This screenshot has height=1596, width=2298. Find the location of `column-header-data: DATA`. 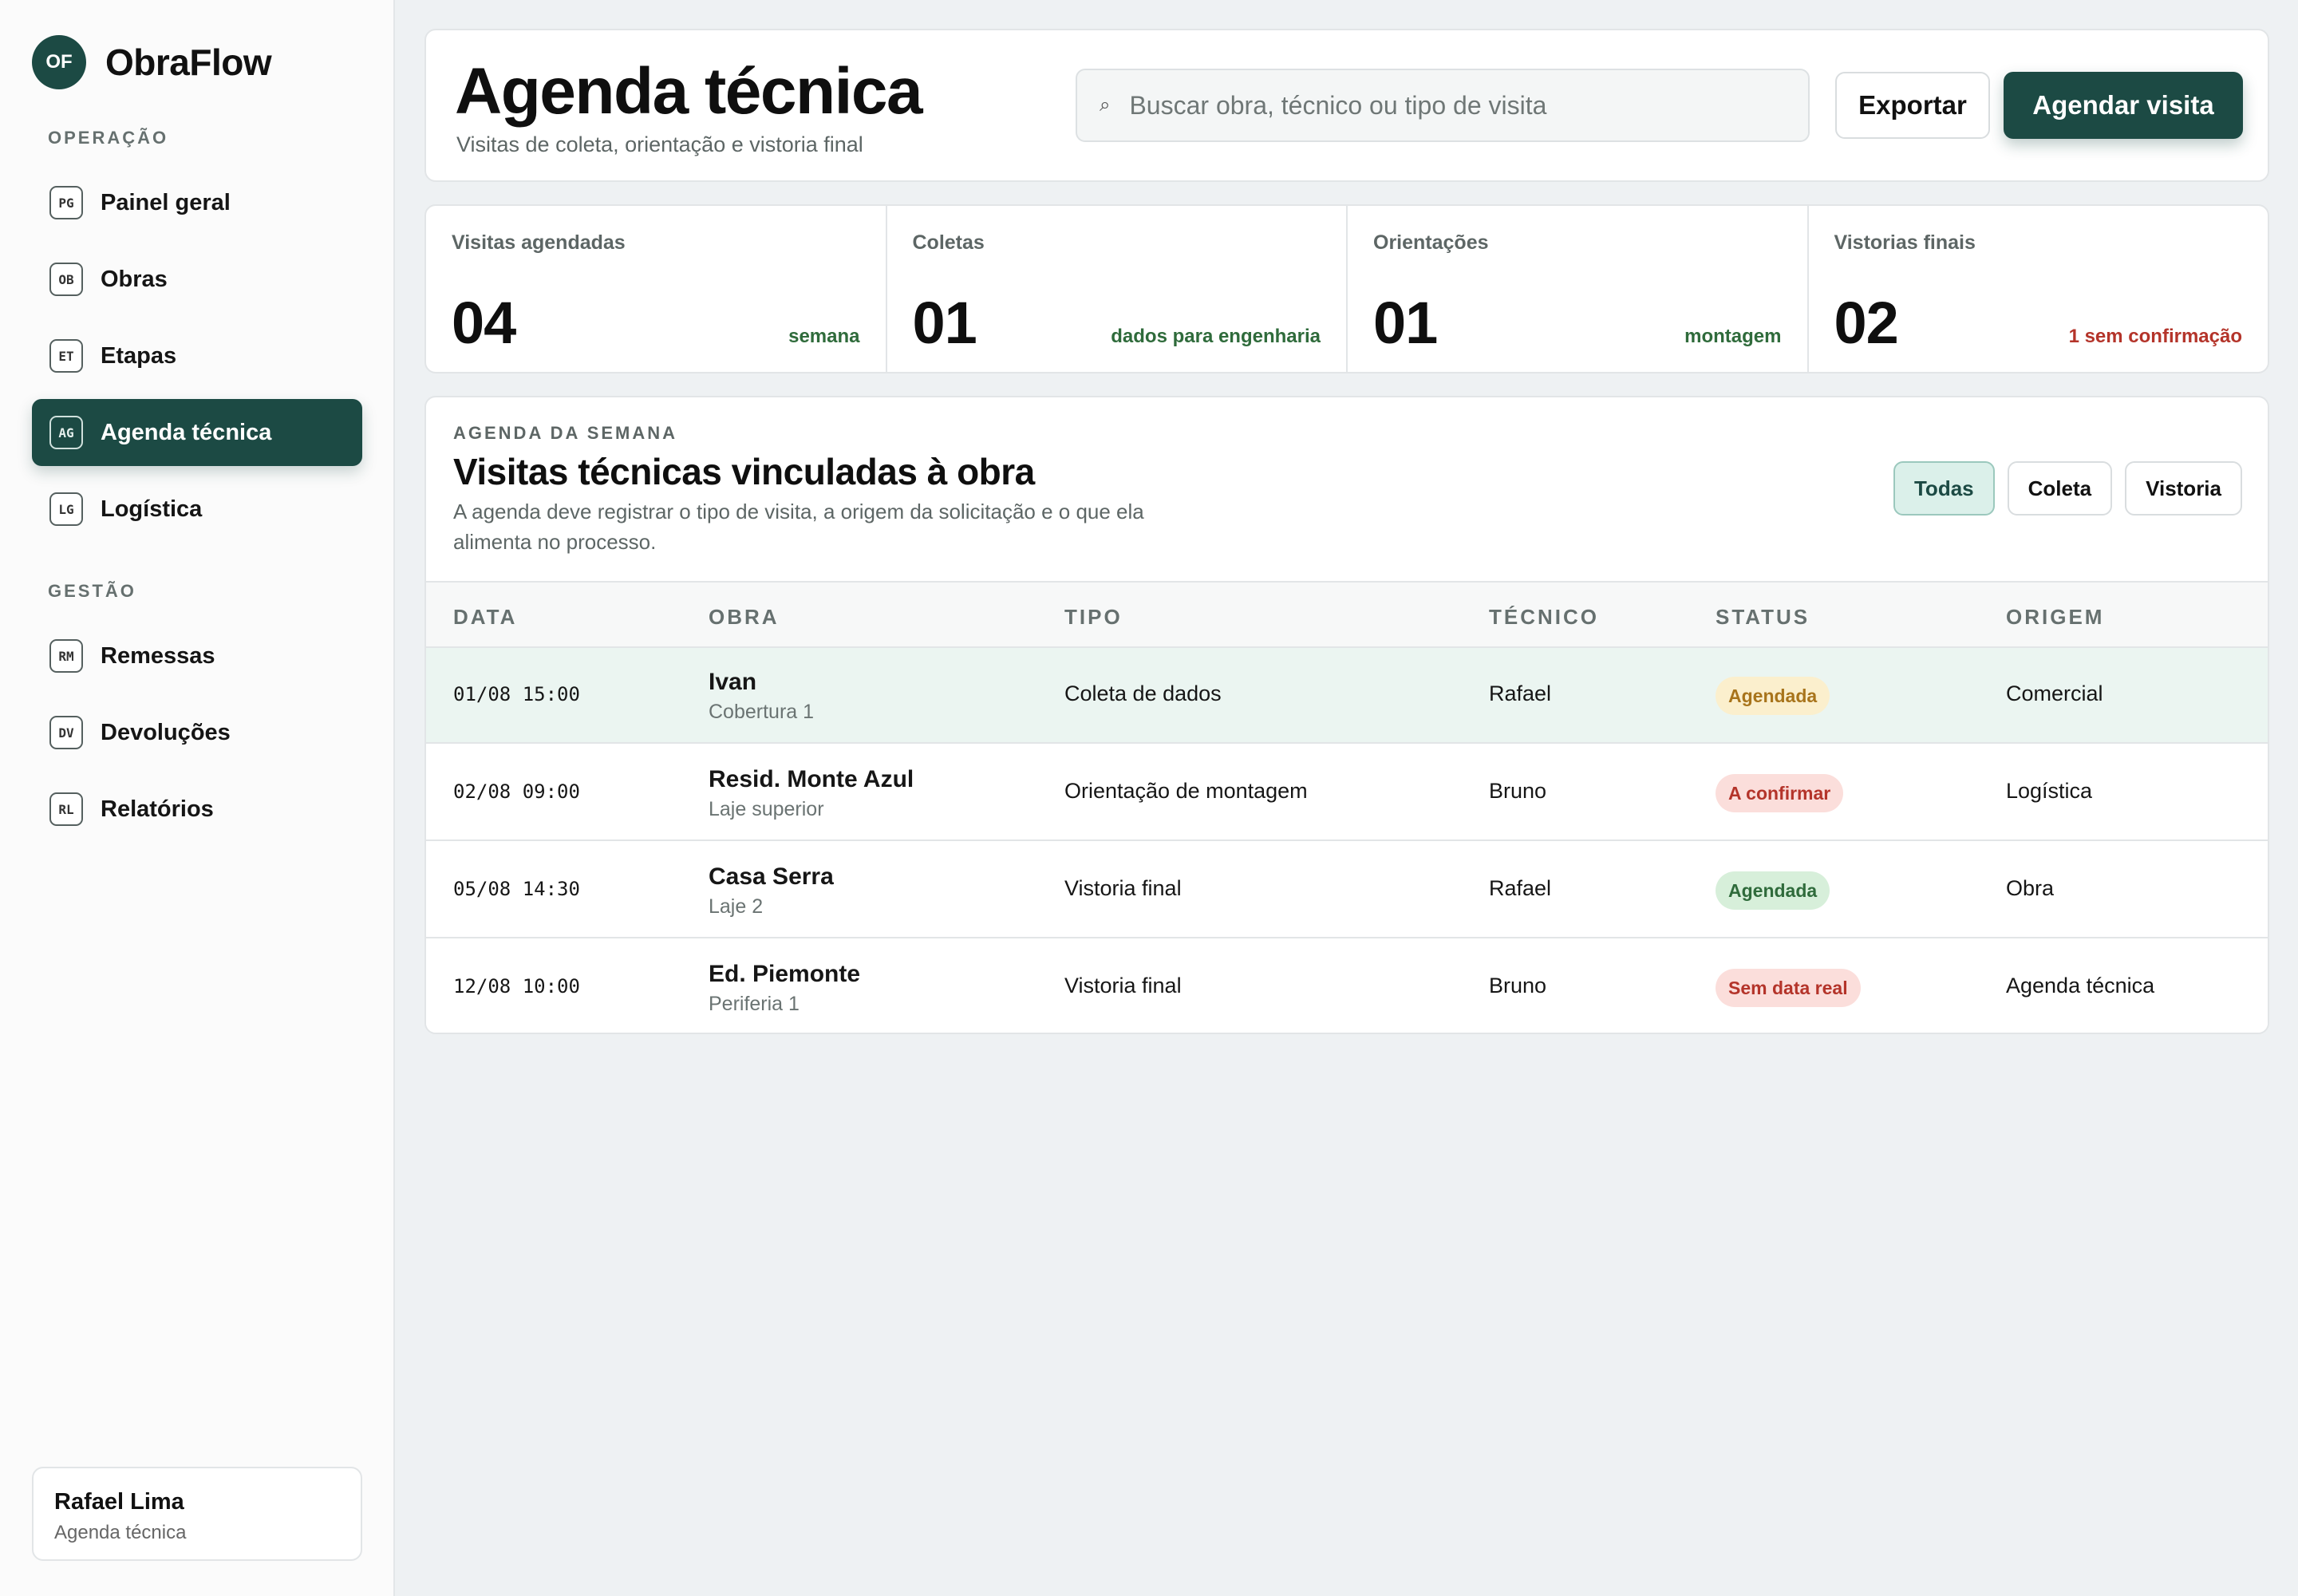

column-header-data: DATA is located at coordinates (485, 617).